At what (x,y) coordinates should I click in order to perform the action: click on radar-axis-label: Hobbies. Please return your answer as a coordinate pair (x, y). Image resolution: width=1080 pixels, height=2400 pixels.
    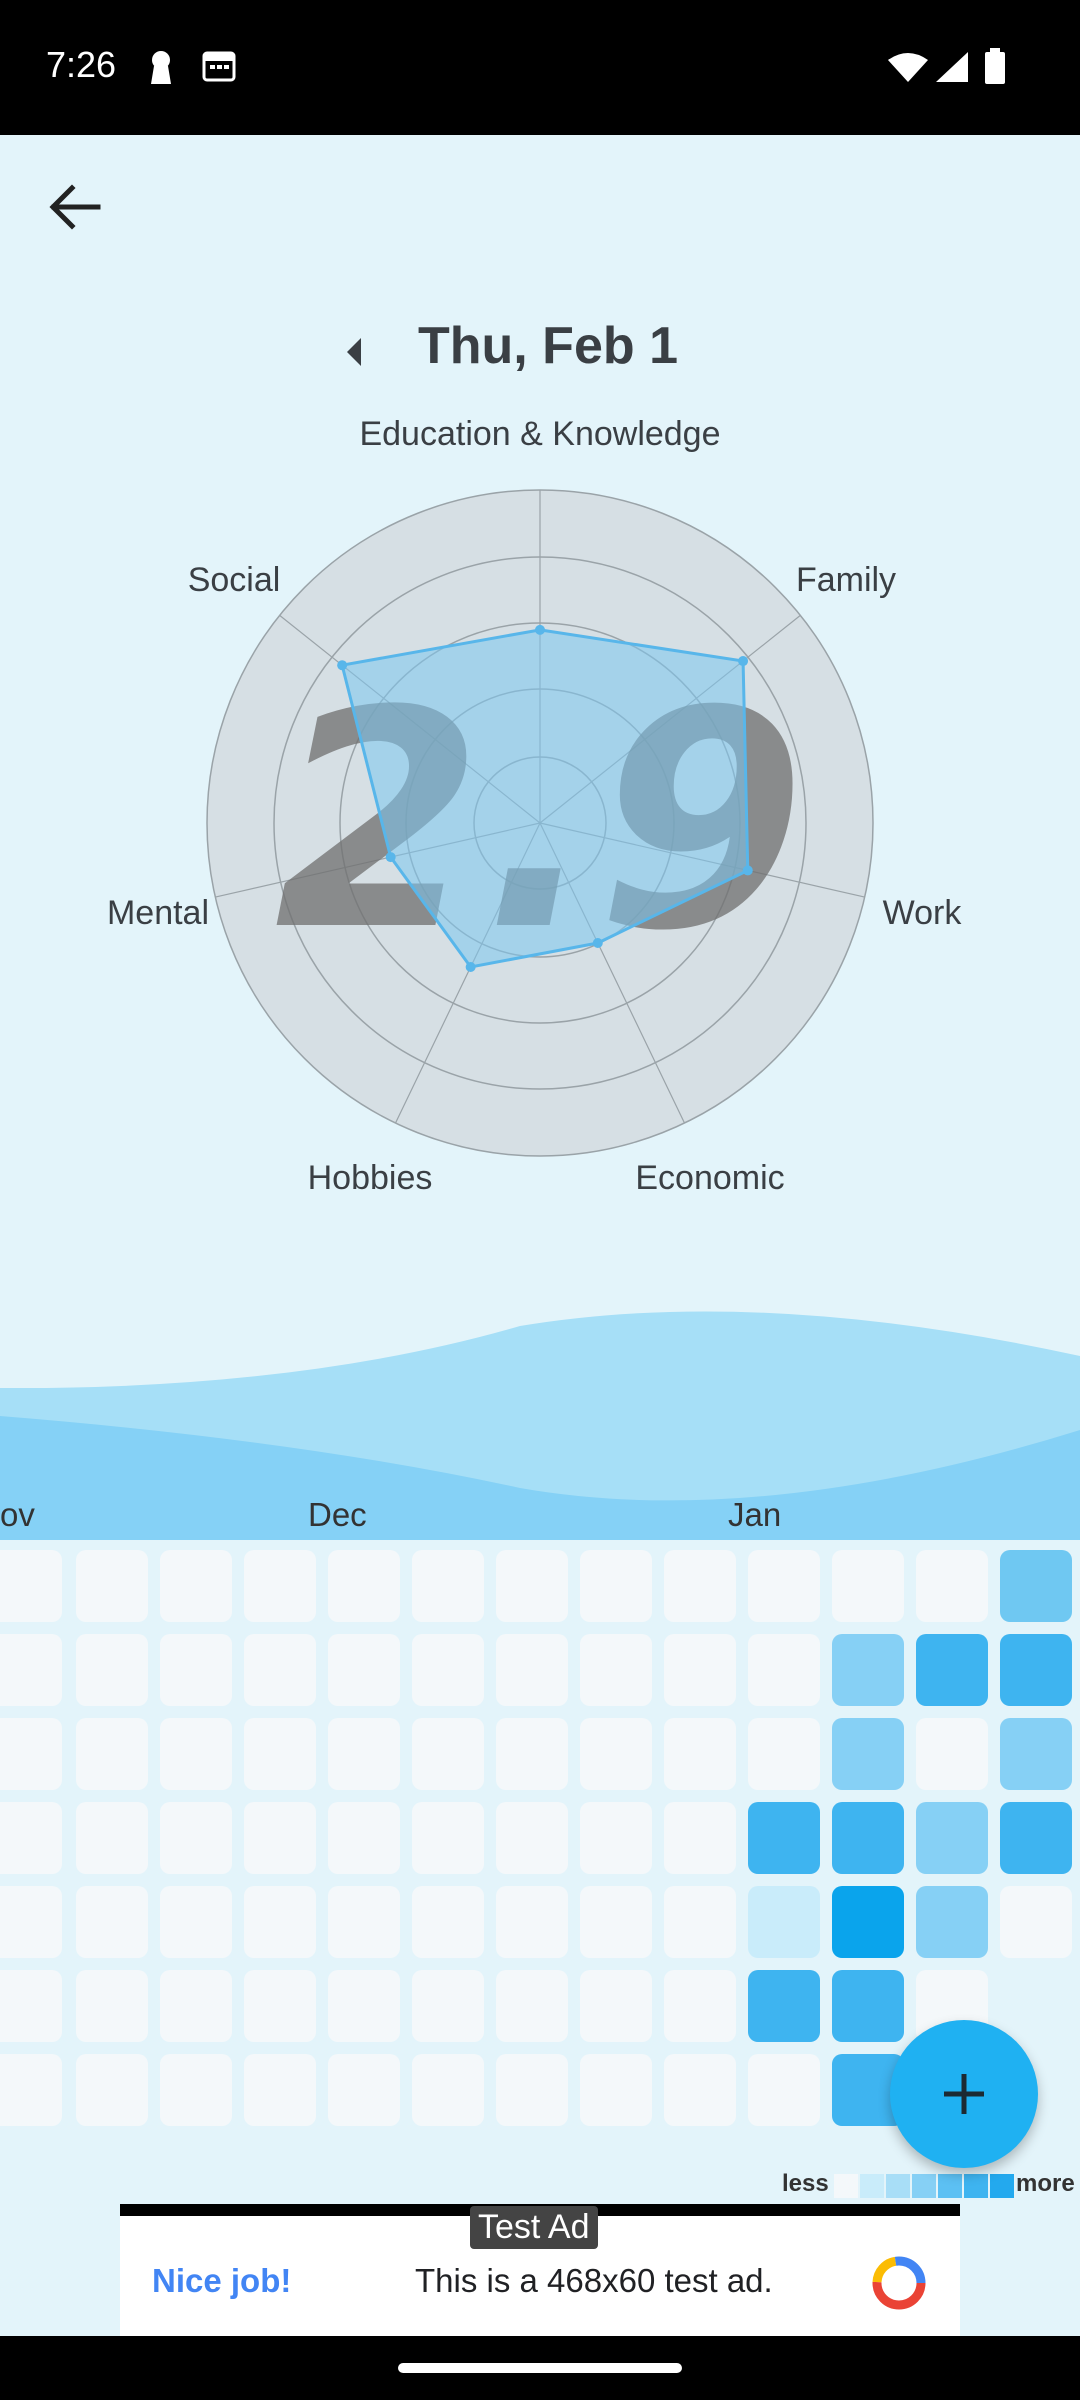
    Looking at the image, I should click on (370, 1178).